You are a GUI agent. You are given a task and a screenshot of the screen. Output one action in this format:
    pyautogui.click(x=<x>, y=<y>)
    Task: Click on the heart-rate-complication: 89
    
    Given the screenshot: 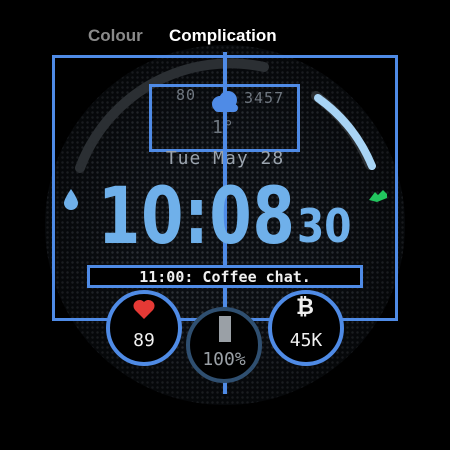 What is the action you would take?
    pyautogui.click(x=144, y=328)
    